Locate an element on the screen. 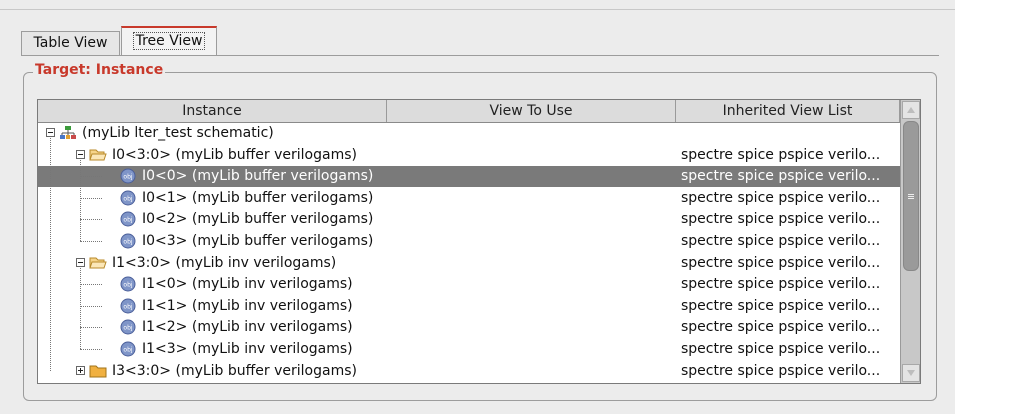 This screenshot has height=414, width=1013. tab-content-border is located at coordinates (480, 55).